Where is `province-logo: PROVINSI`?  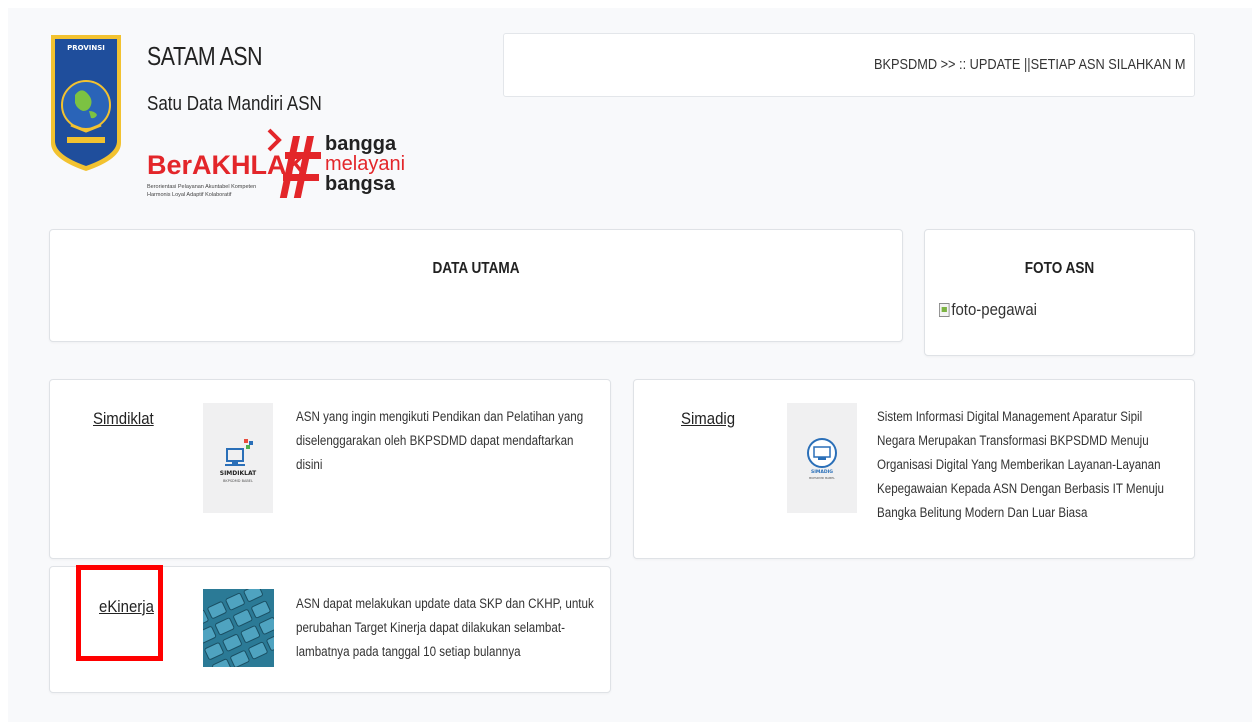 province-logo: PROVINSI is located at coordinates (86, 103).